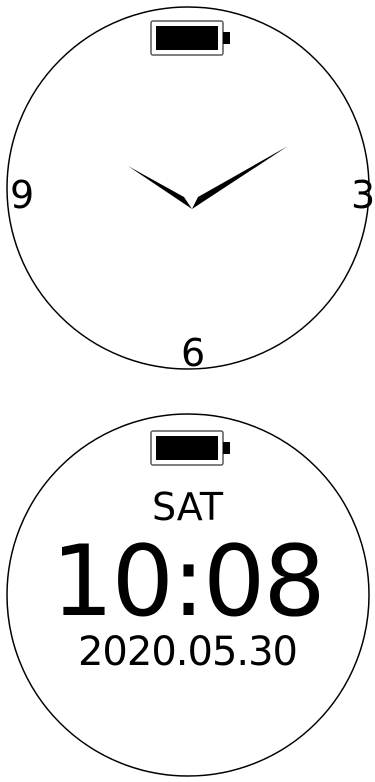 Image resolution: width=375 pixels, height=782 pixels. I want to click on day-of-week: SAT, so click(187, 507).